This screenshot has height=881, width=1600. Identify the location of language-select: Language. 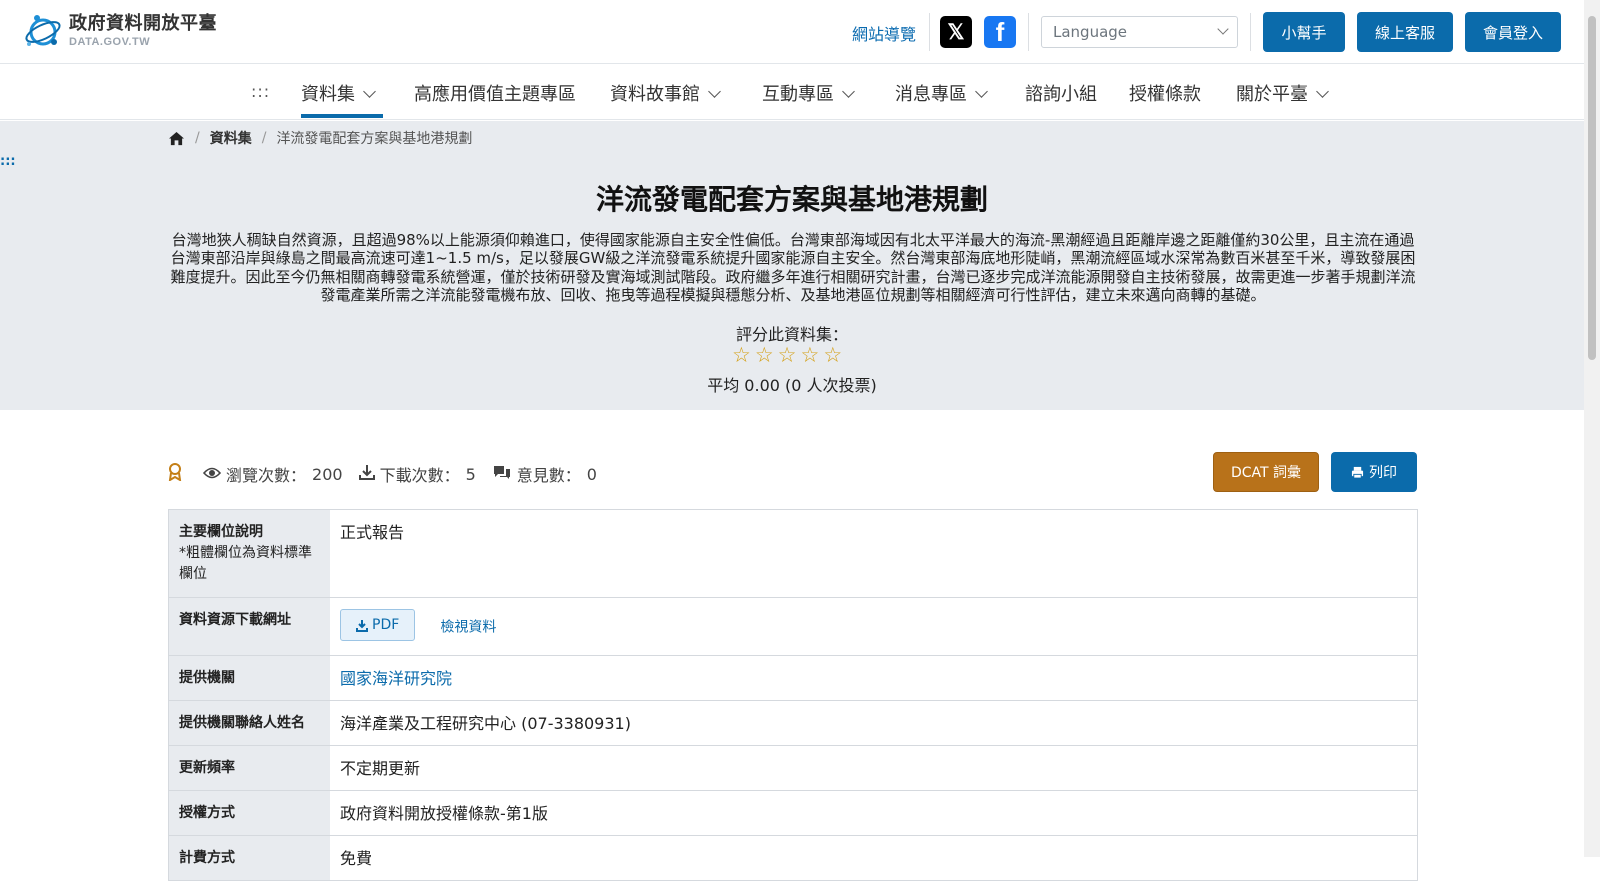
(1139, 32).